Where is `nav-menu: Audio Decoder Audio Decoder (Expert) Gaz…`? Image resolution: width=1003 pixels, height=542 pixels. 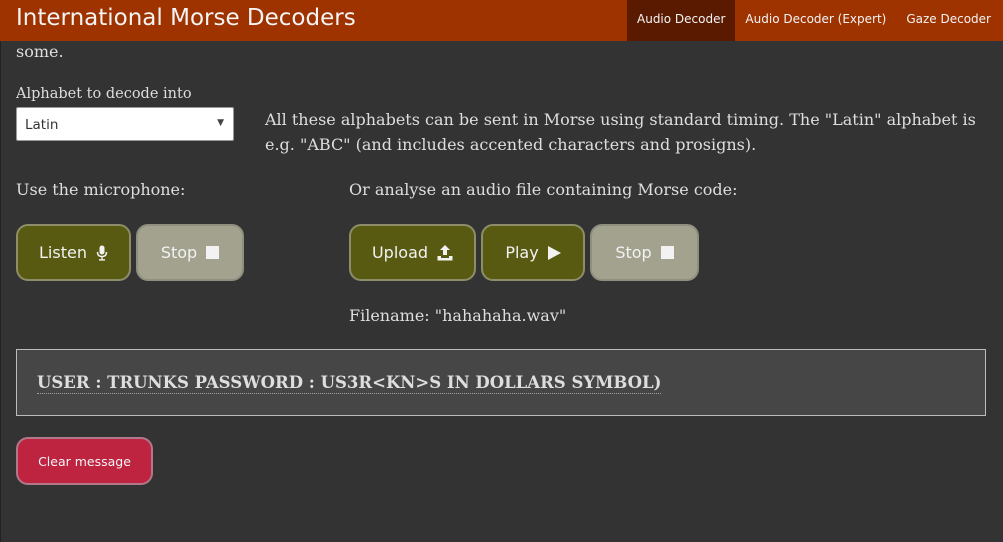 nav-menu: Audio Decoder Audio Decoder (Expert) Gaz… is located at coordinates (814, 20).